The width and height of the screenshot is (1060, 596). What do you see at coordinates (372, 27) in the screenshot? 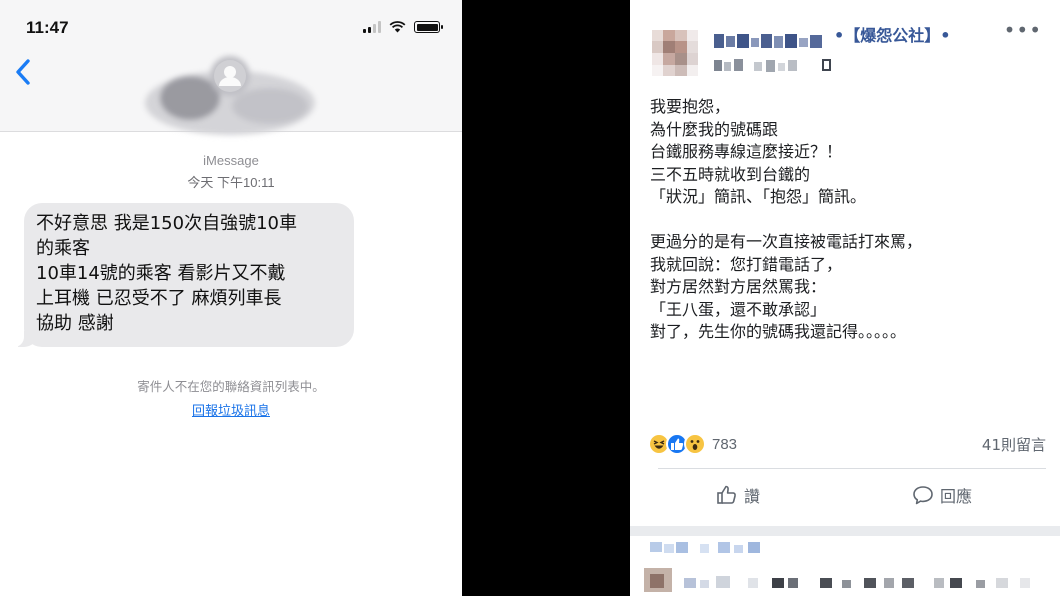
I see `cellular-signal-icon` at bounding box center [372, 27].